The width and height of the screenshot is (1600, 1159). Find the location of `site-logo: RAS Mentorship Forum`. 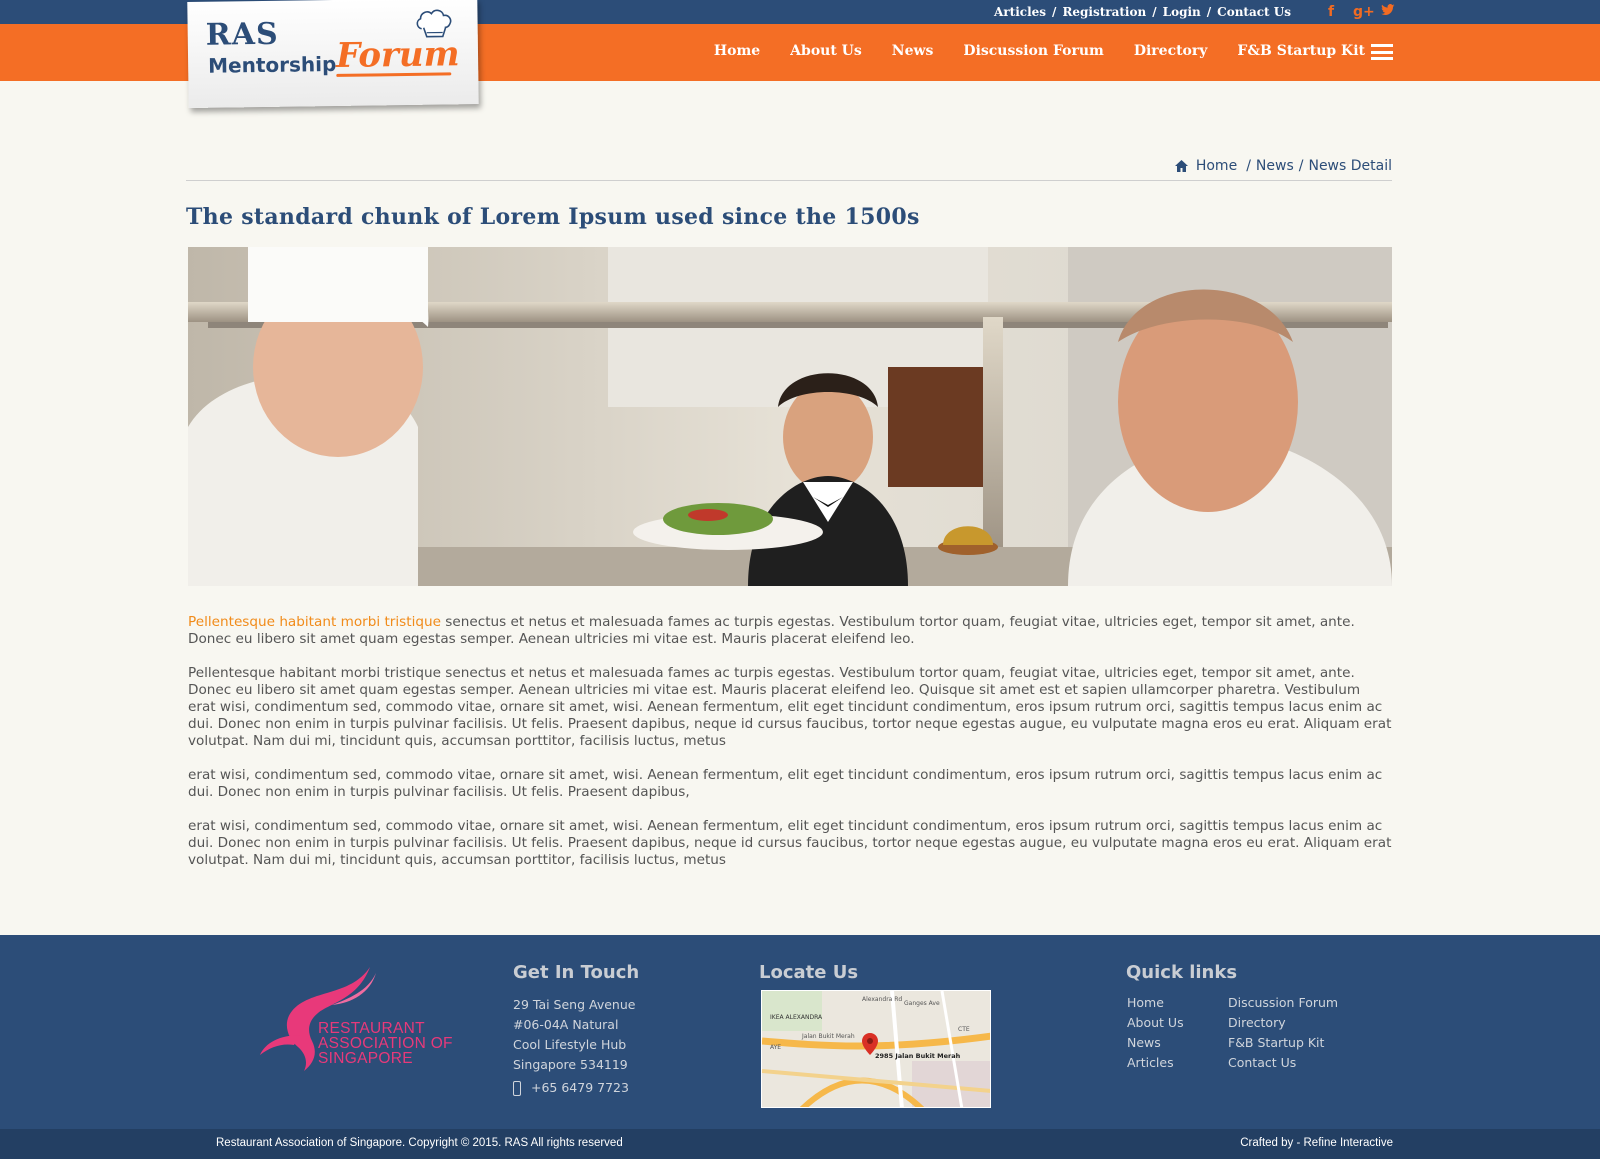

site-logo: RAS Mentorship Forum is located at coordinates (333, 54).